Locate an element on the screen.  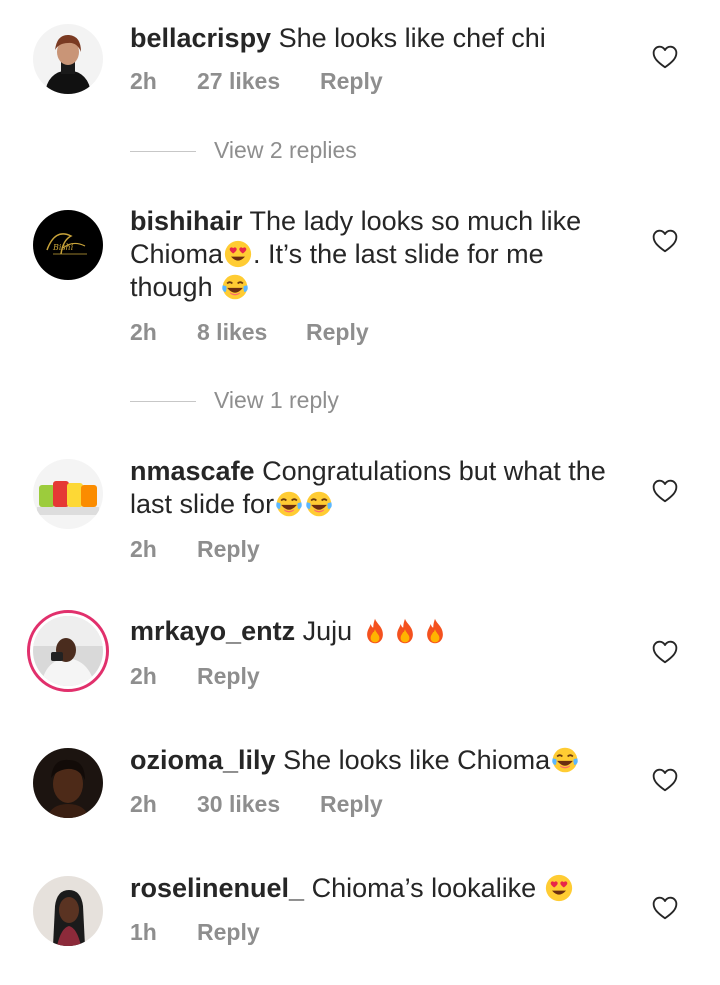
view-replies-label: View 1 reply is located at coordinates (276, 400).